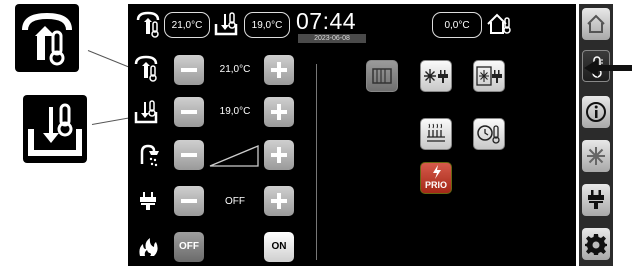 The image size is (636, 266). I want to click on pointer-arrow-icon, so click(608, 68).